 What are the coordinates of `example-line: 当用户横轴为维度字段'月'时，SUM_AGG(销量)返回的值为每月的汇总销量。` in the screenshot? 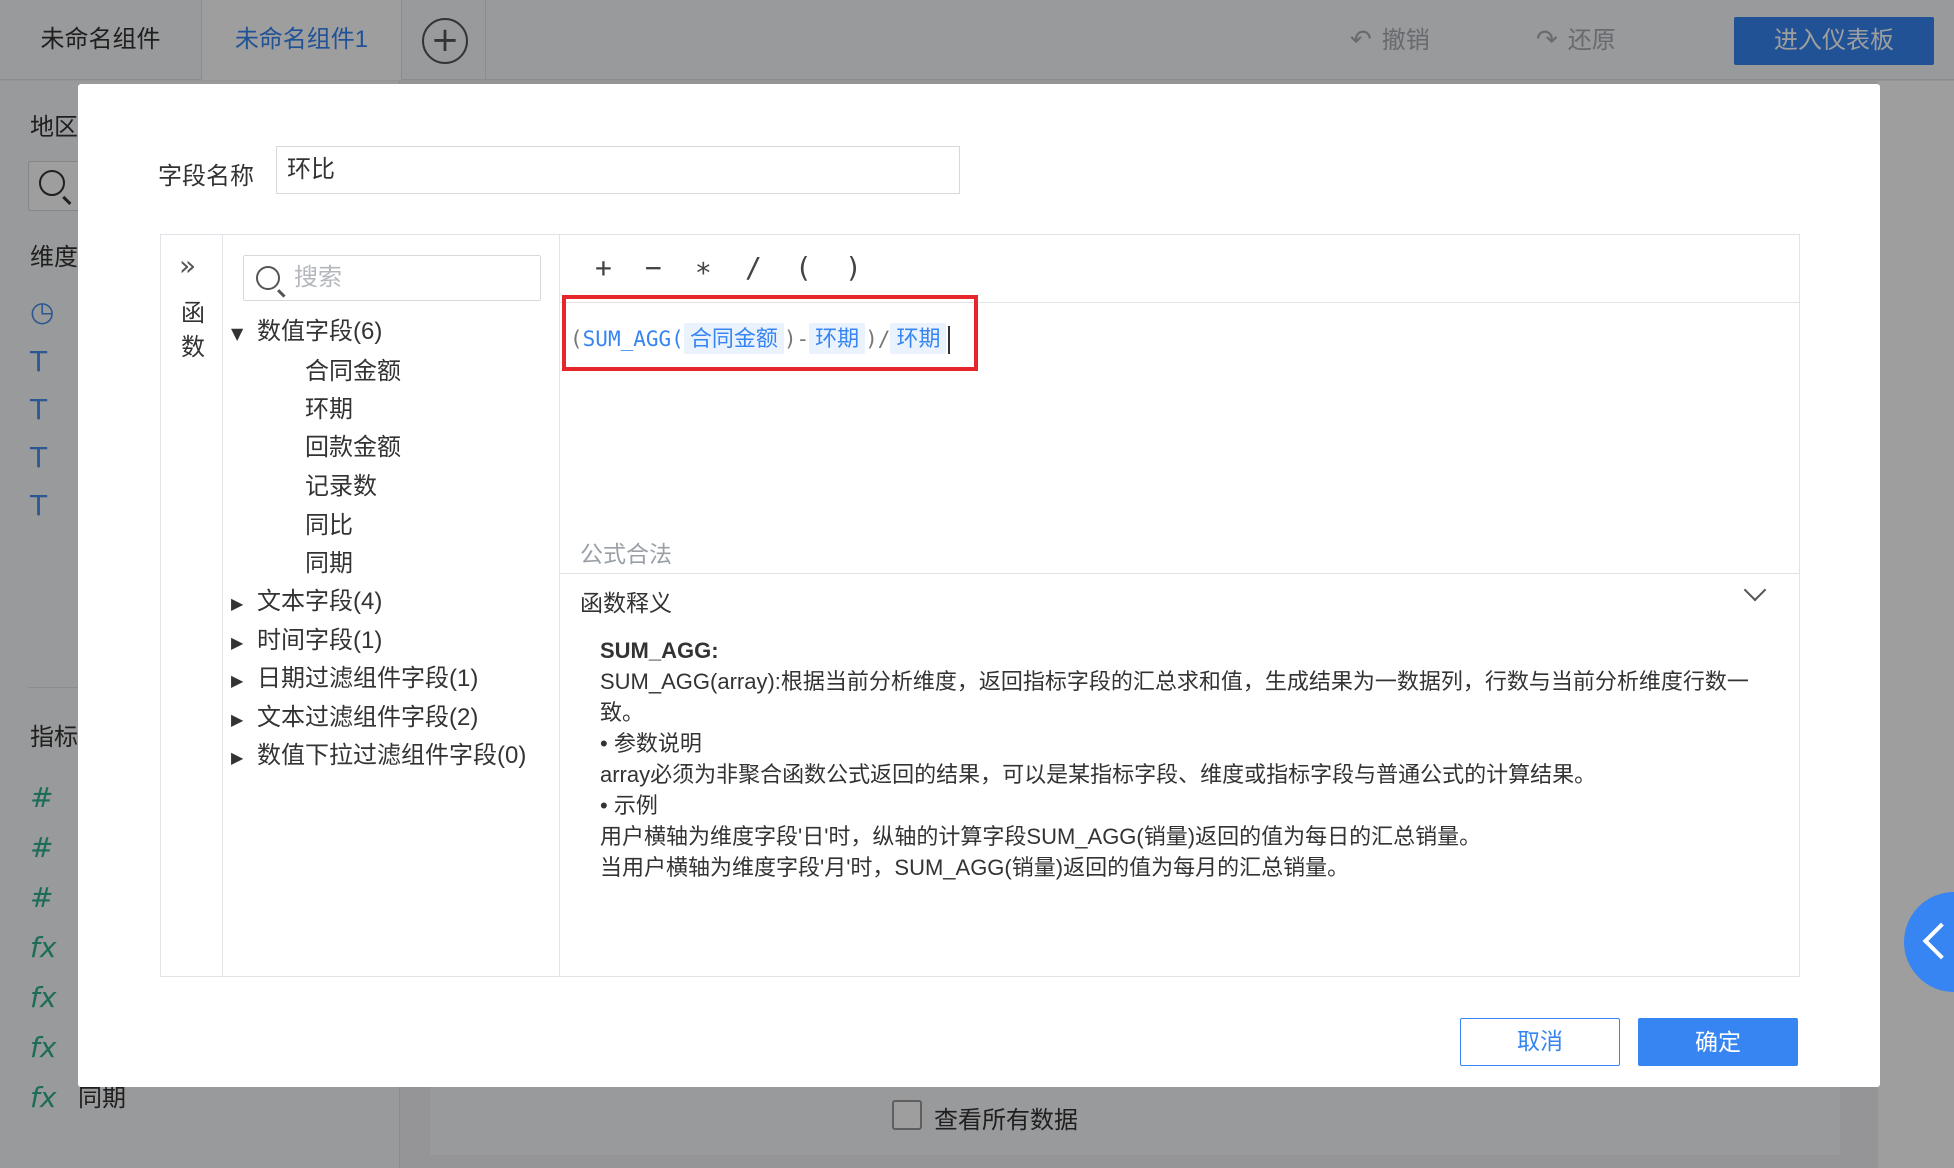 It's located at (975, 867).